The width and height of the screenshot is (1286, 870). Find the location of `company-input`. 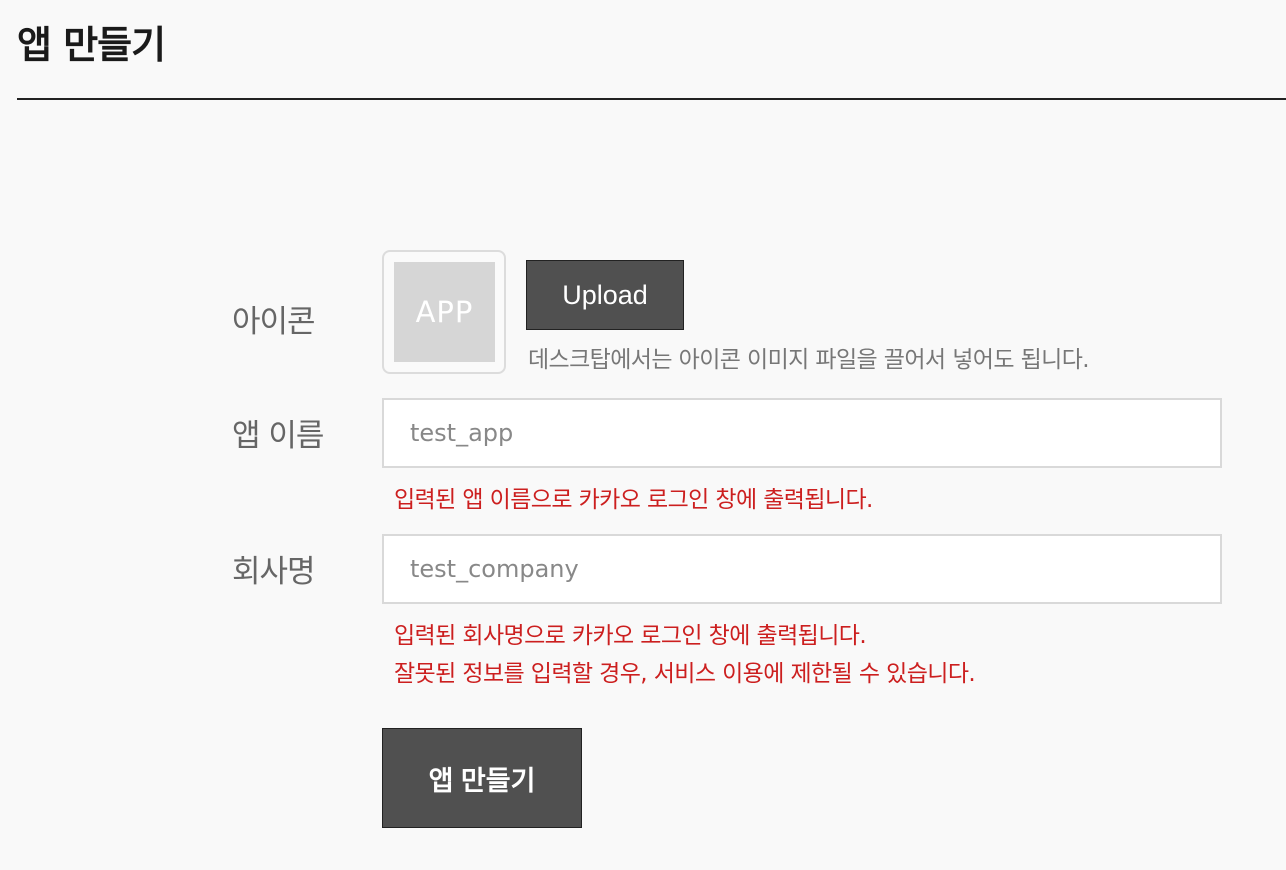

company-input is located at coordinates (802, 569).